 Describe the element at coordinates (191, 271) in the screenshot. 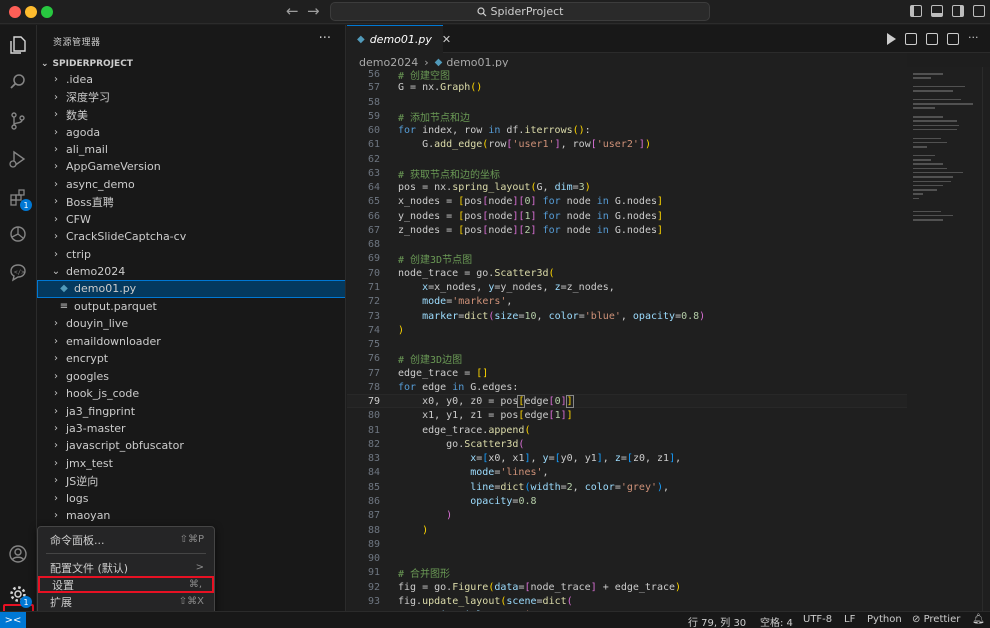

I see `tree-item: ⌄ demo2024` at that location.